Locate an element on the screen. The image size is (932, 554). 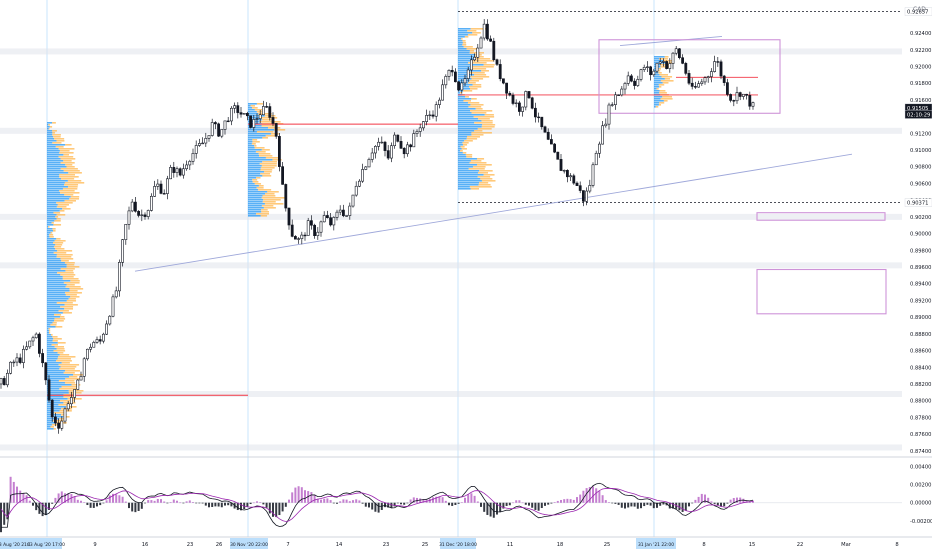
indicator-tick-label: -0.00200 is located at coordinates (921, 522).